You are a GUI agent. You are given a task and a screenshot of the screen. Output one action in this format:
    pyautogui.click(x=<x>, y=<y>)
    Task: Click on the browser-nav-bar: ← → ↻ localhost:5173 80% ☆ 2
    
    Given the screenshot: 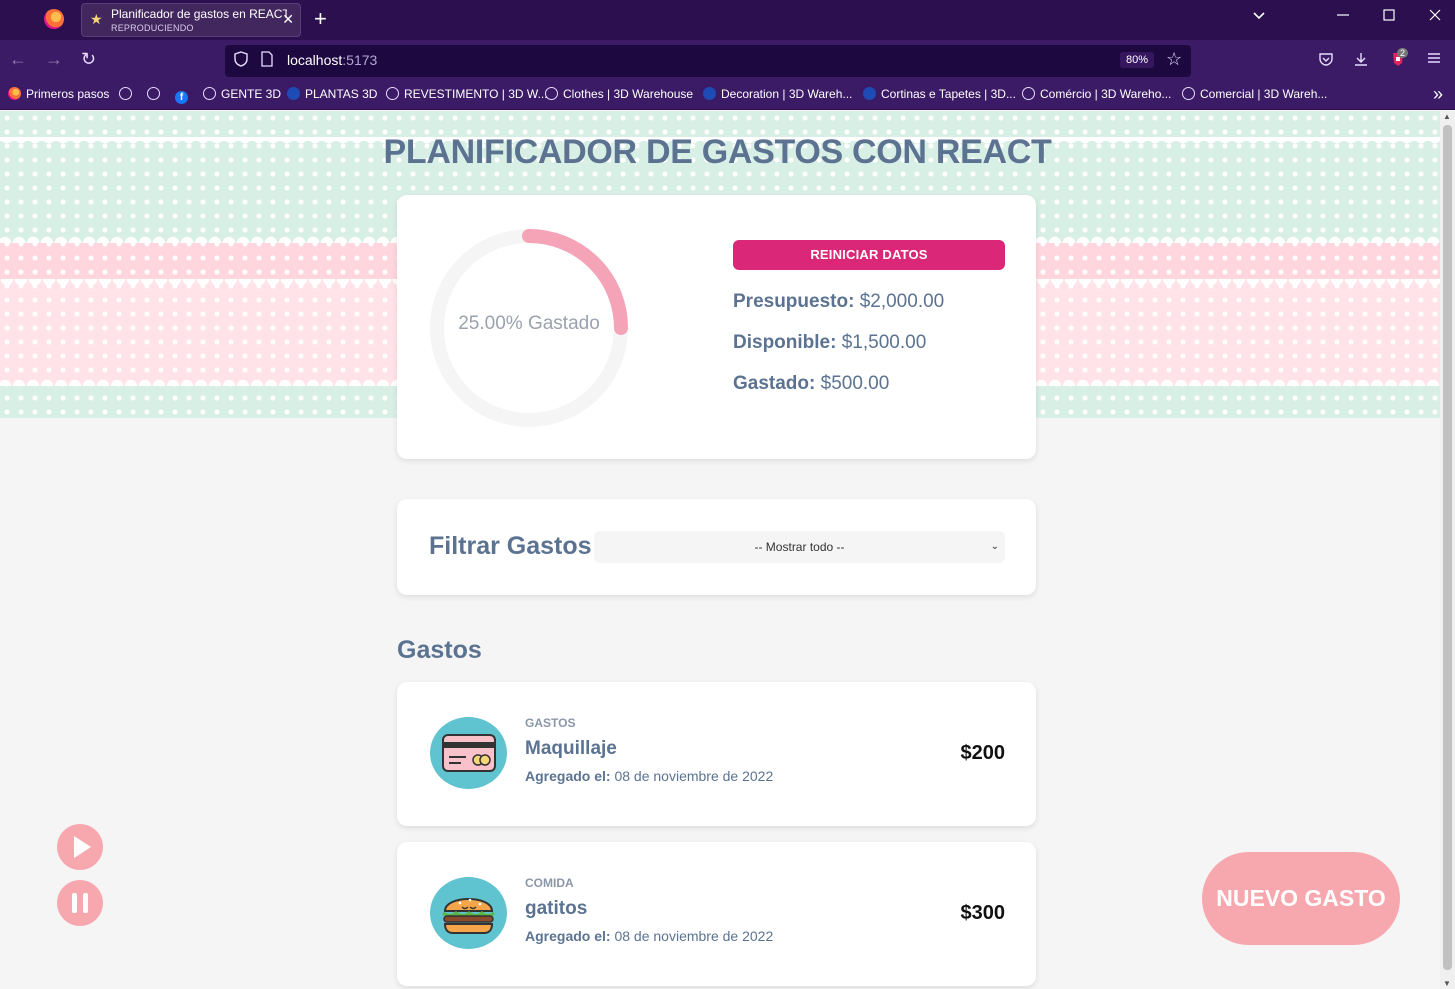 What is the action you would take?
    pyautogui.click(x=727, y=61)
    